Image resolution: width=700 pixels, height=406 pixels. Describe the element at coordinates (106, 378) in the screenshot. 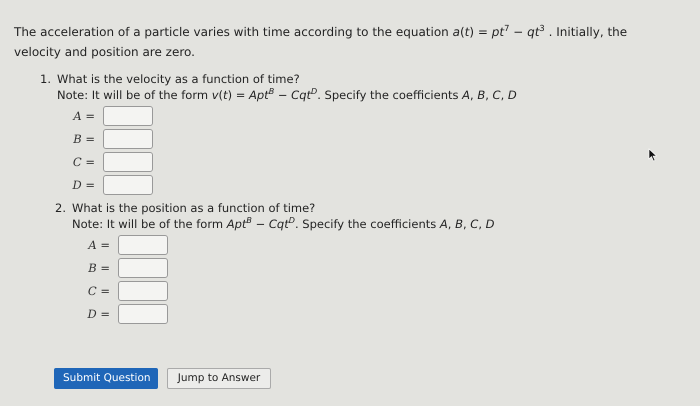

I see `submit-button: Submit Question` at that location.